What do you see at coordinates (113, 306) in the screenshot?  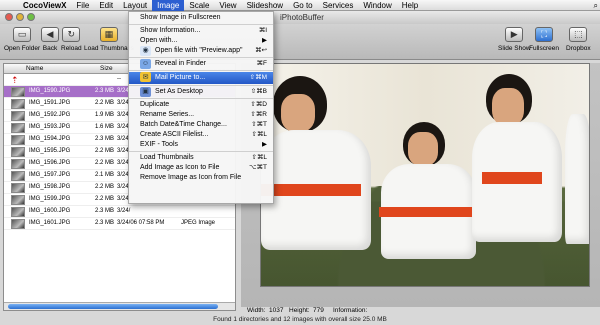 I see `scrollbar-thumb` at bounding box center [113, 306].